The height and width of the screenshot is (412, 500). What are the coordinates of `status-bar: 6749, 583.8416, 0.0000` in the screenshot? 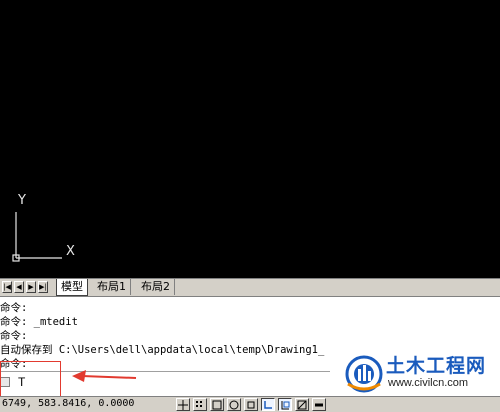 It's located at (250, 404).